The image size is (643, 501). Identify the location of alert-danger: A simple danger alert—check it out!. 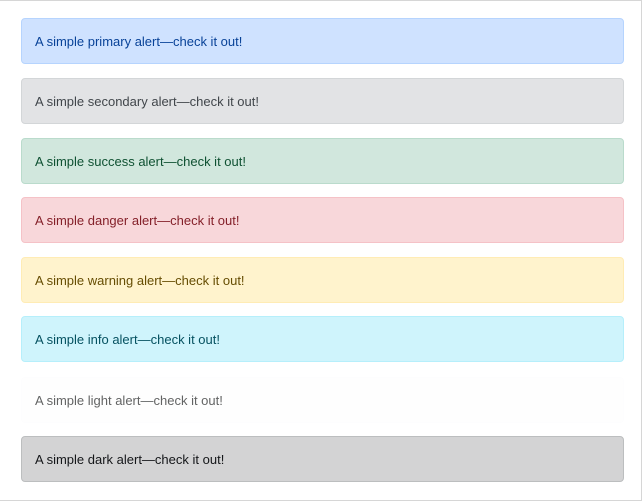
(322, 220).